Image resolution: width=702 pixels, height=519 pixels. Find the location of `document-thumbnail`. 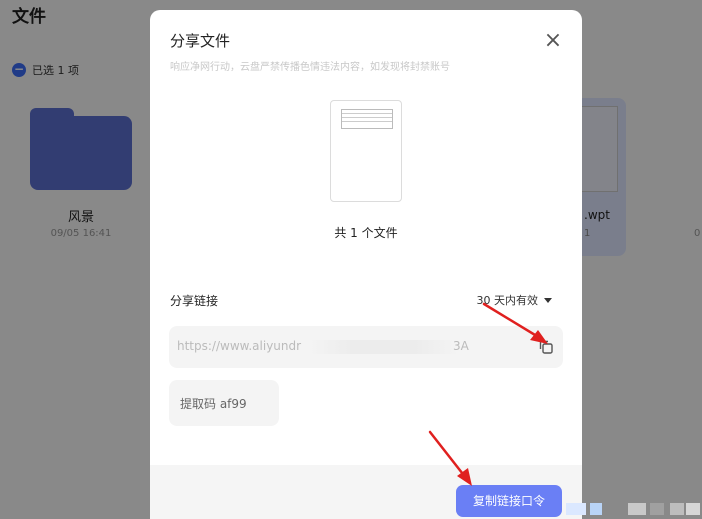

document-thumbnail is located at coordinates (366, 151).